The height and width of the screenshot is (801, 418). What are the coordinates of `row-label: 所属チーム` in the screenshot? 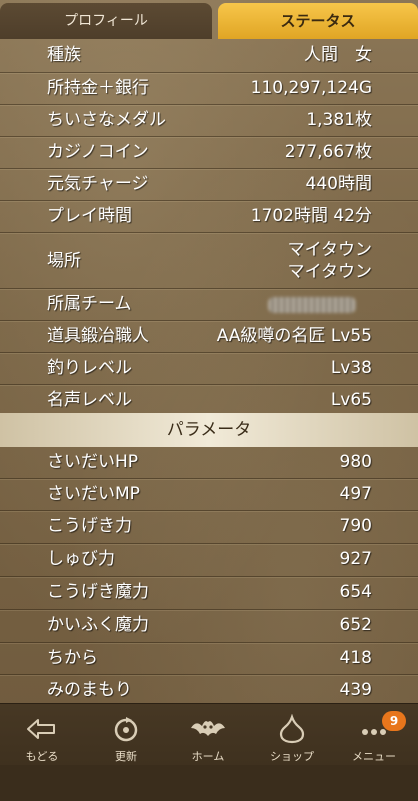 It's located at (89, 304).